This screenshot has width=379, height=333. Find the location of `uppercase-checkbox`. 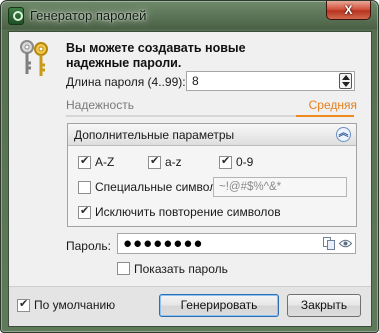

uppercase-checkbox is located at coordinates (84, 161).